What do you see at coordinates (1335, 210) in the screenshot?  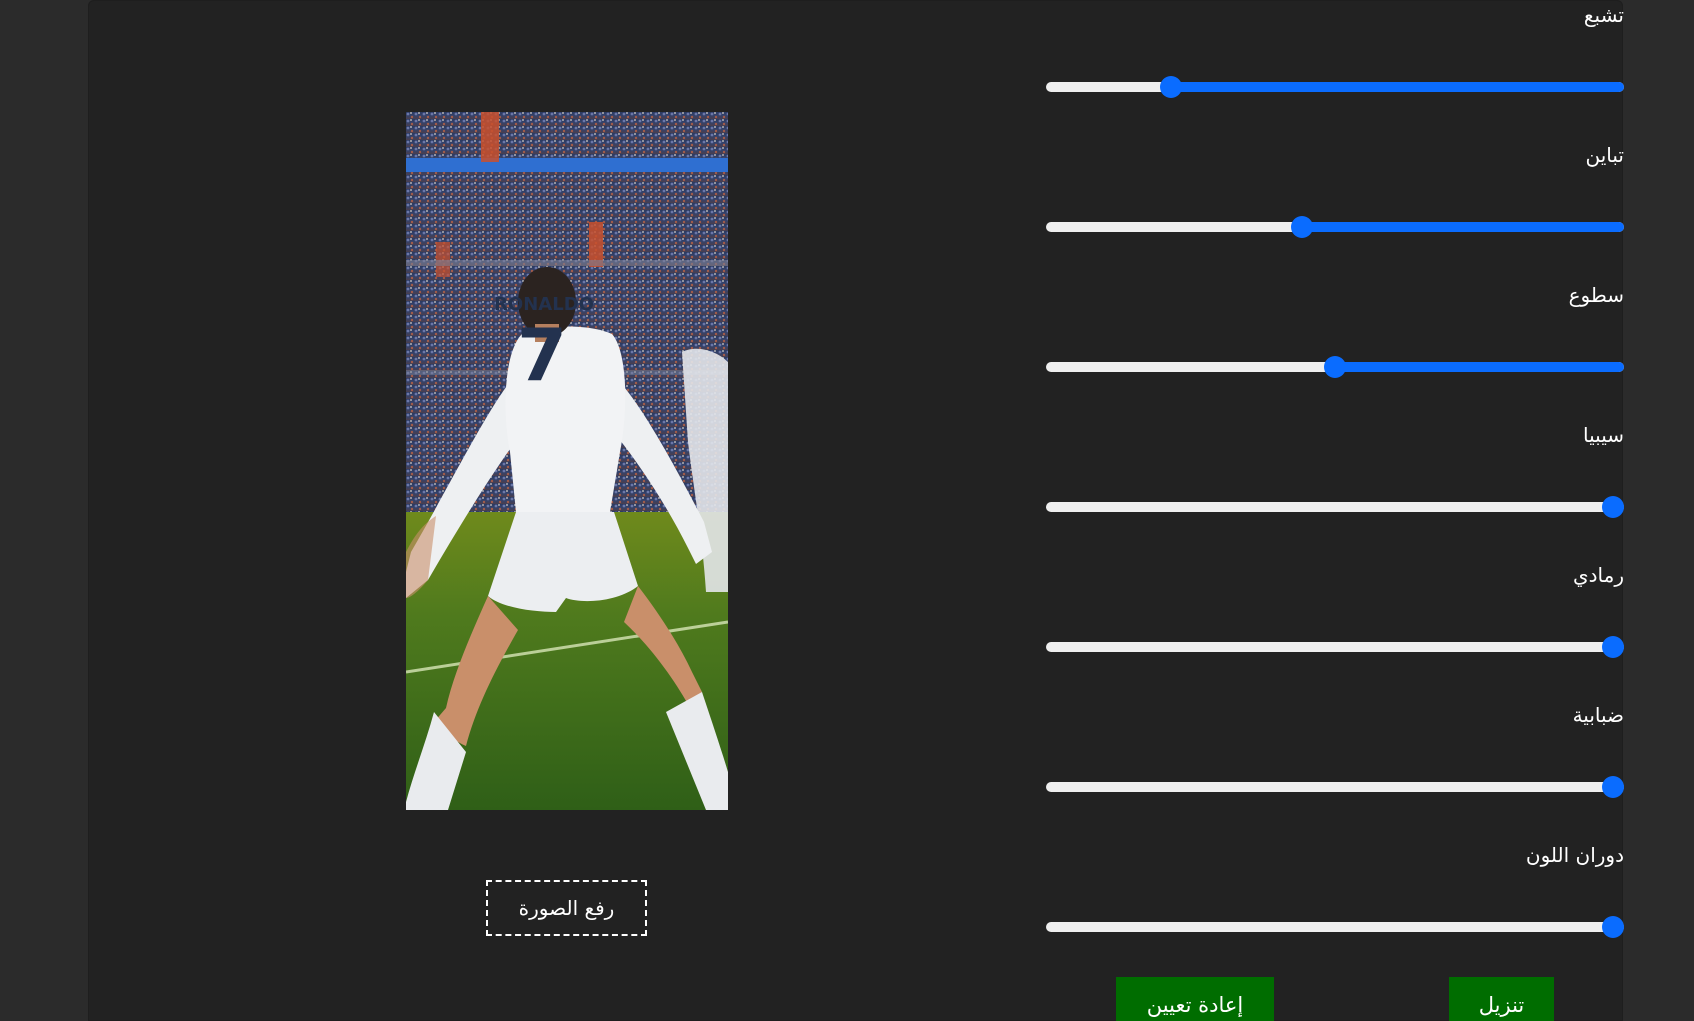 I see `filter-contrast: تباين` at bounding box center [1335, 210].